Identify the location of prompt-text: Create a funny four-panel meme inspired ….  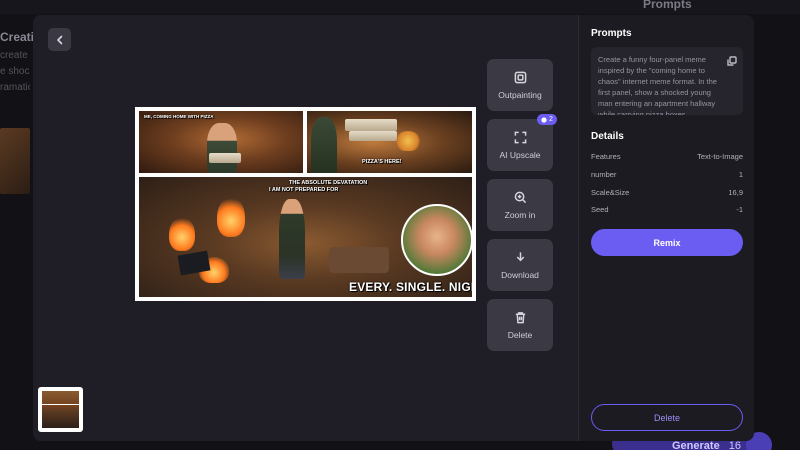
(657, 85).